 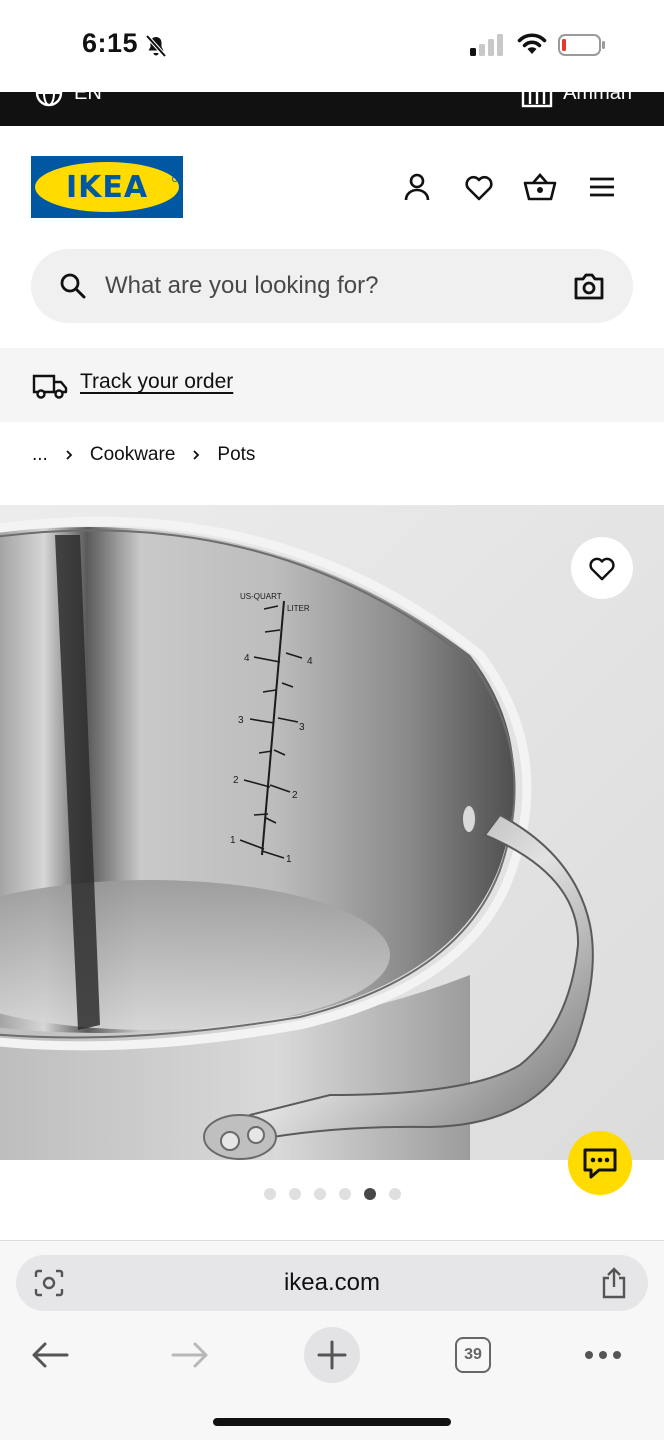 What do you see at coordinates (310, 661) in the screenshot?
I see `scale-liter-4: 4` at bounding box center [310, 661].